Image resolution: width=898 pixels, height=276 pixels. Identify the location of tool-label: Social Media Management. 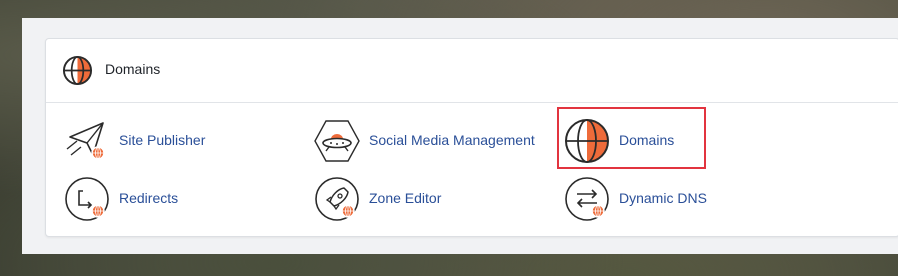
(452, 140).